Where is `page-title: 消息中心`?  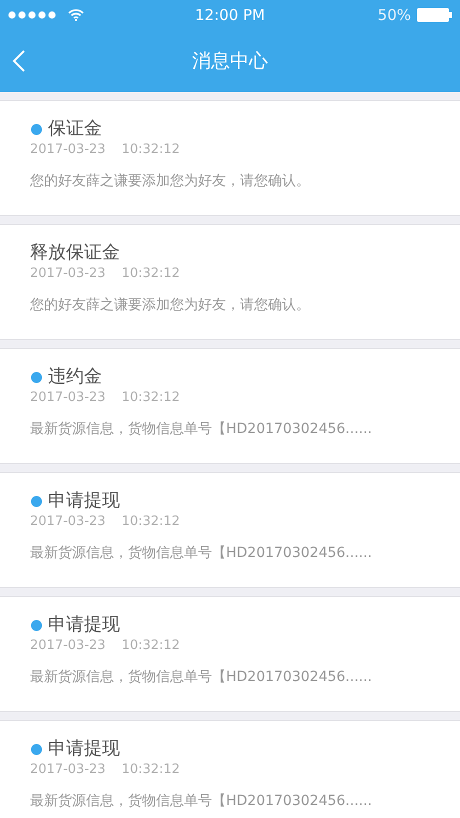 page-title: 消息中心 is located at coordinates (230, 61).